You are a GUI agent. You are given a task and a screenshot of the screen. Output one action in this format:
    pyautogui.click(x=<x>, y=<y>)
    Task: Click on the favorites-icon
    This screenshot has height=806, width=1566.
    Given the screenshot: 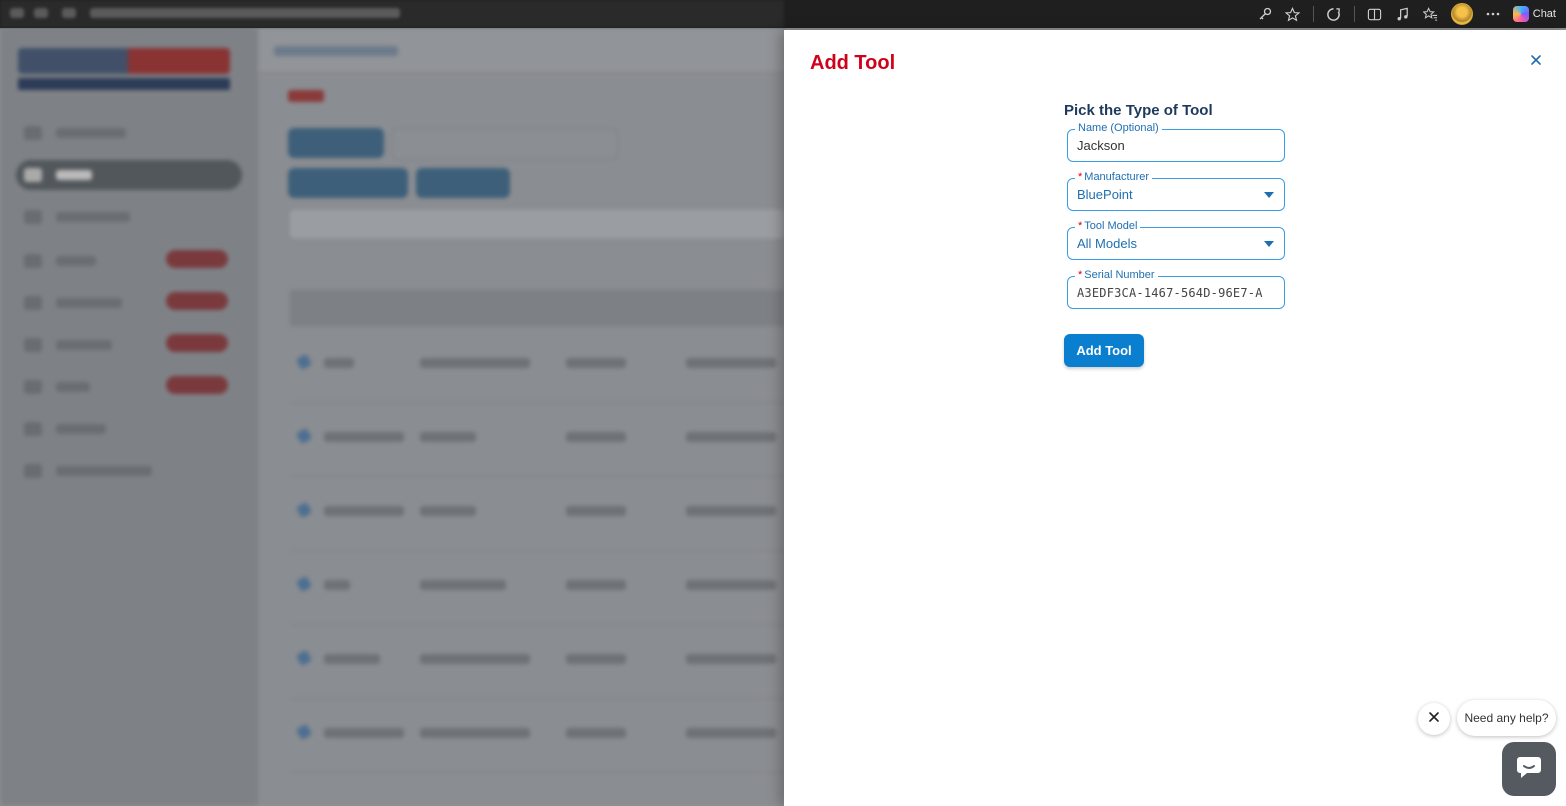 What is the action you would take?
    pyautogui.click(x=1431, y=14)
    